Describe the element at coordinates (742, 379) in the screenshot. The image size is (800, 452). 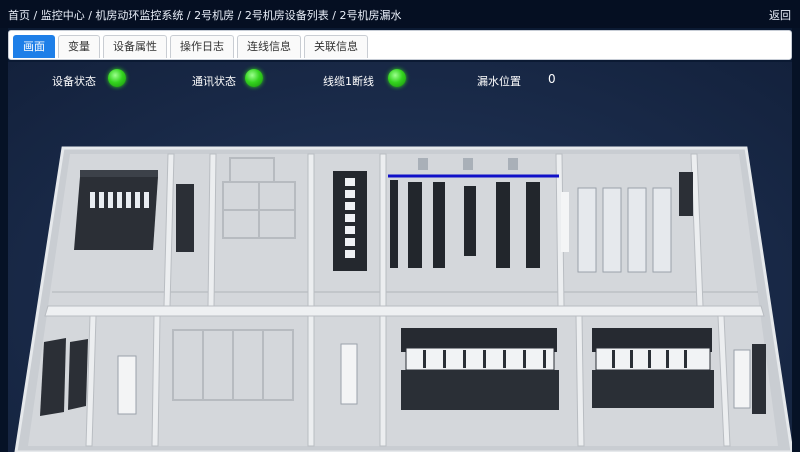
I see `desk-se` at that location.